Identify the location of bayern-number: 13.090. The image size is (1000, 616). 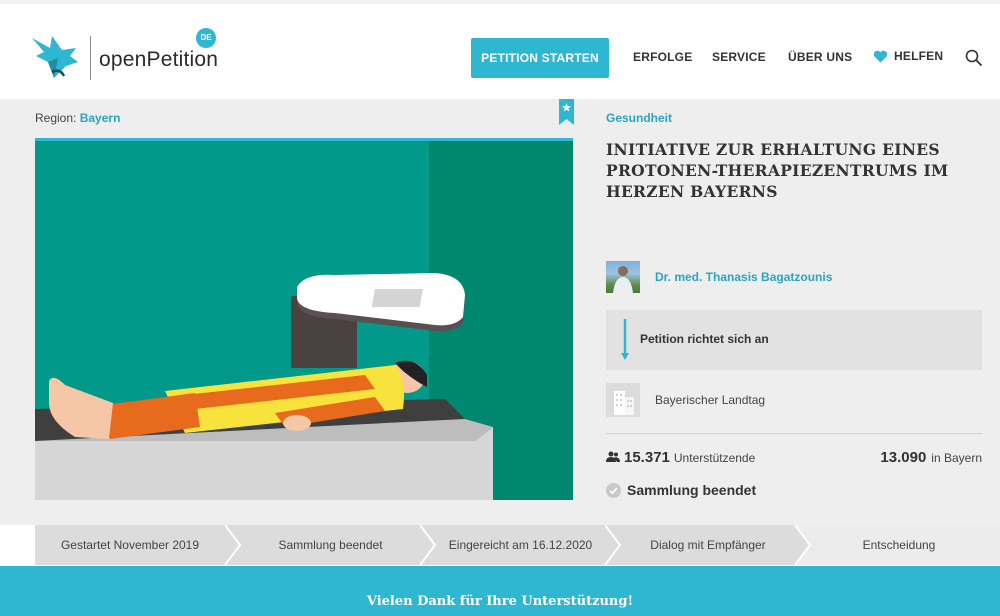
(903, 457).